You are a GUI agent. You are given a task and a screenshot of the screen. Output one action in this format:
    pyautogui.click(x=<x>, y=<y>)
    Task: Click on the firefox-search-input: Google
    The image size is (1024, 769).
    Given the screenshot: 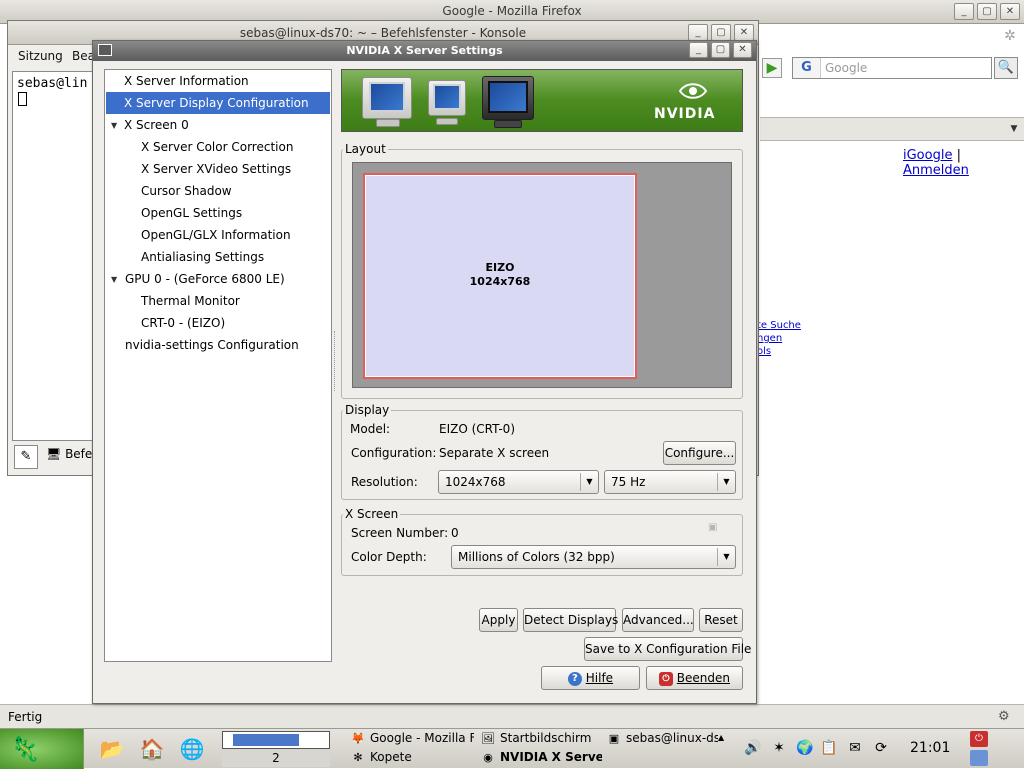 What is the action you would take?
    pyautogui.click(x=846, y=68)
    